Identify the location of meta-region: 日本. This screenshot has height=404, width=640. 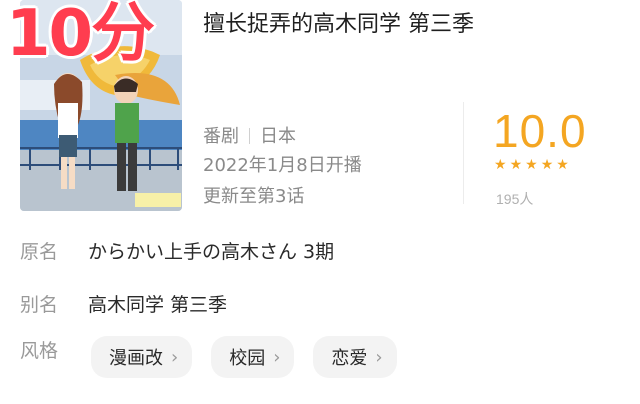
(278, 136).